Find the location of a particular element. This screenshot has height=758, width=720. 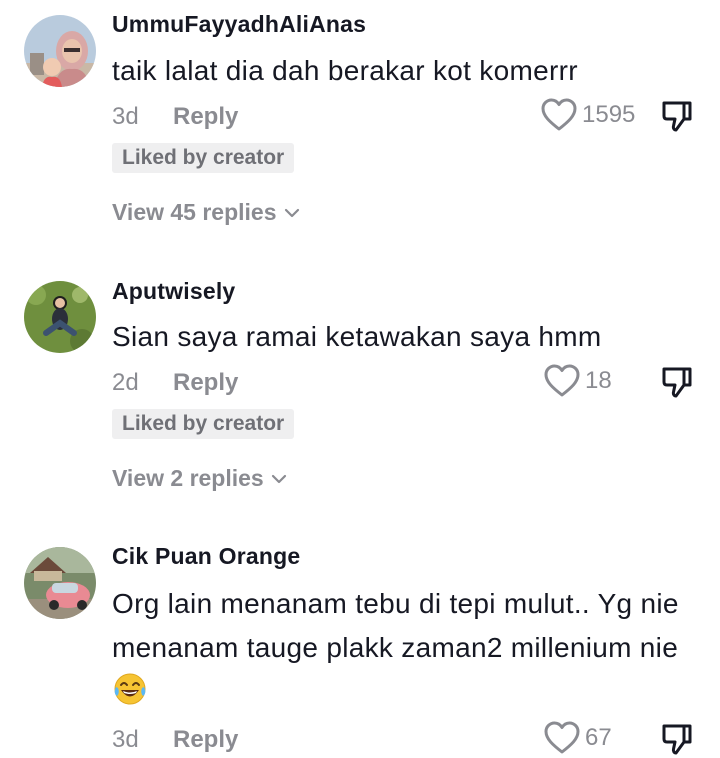

username: Aputwisely is located at coordinates (173, 291).